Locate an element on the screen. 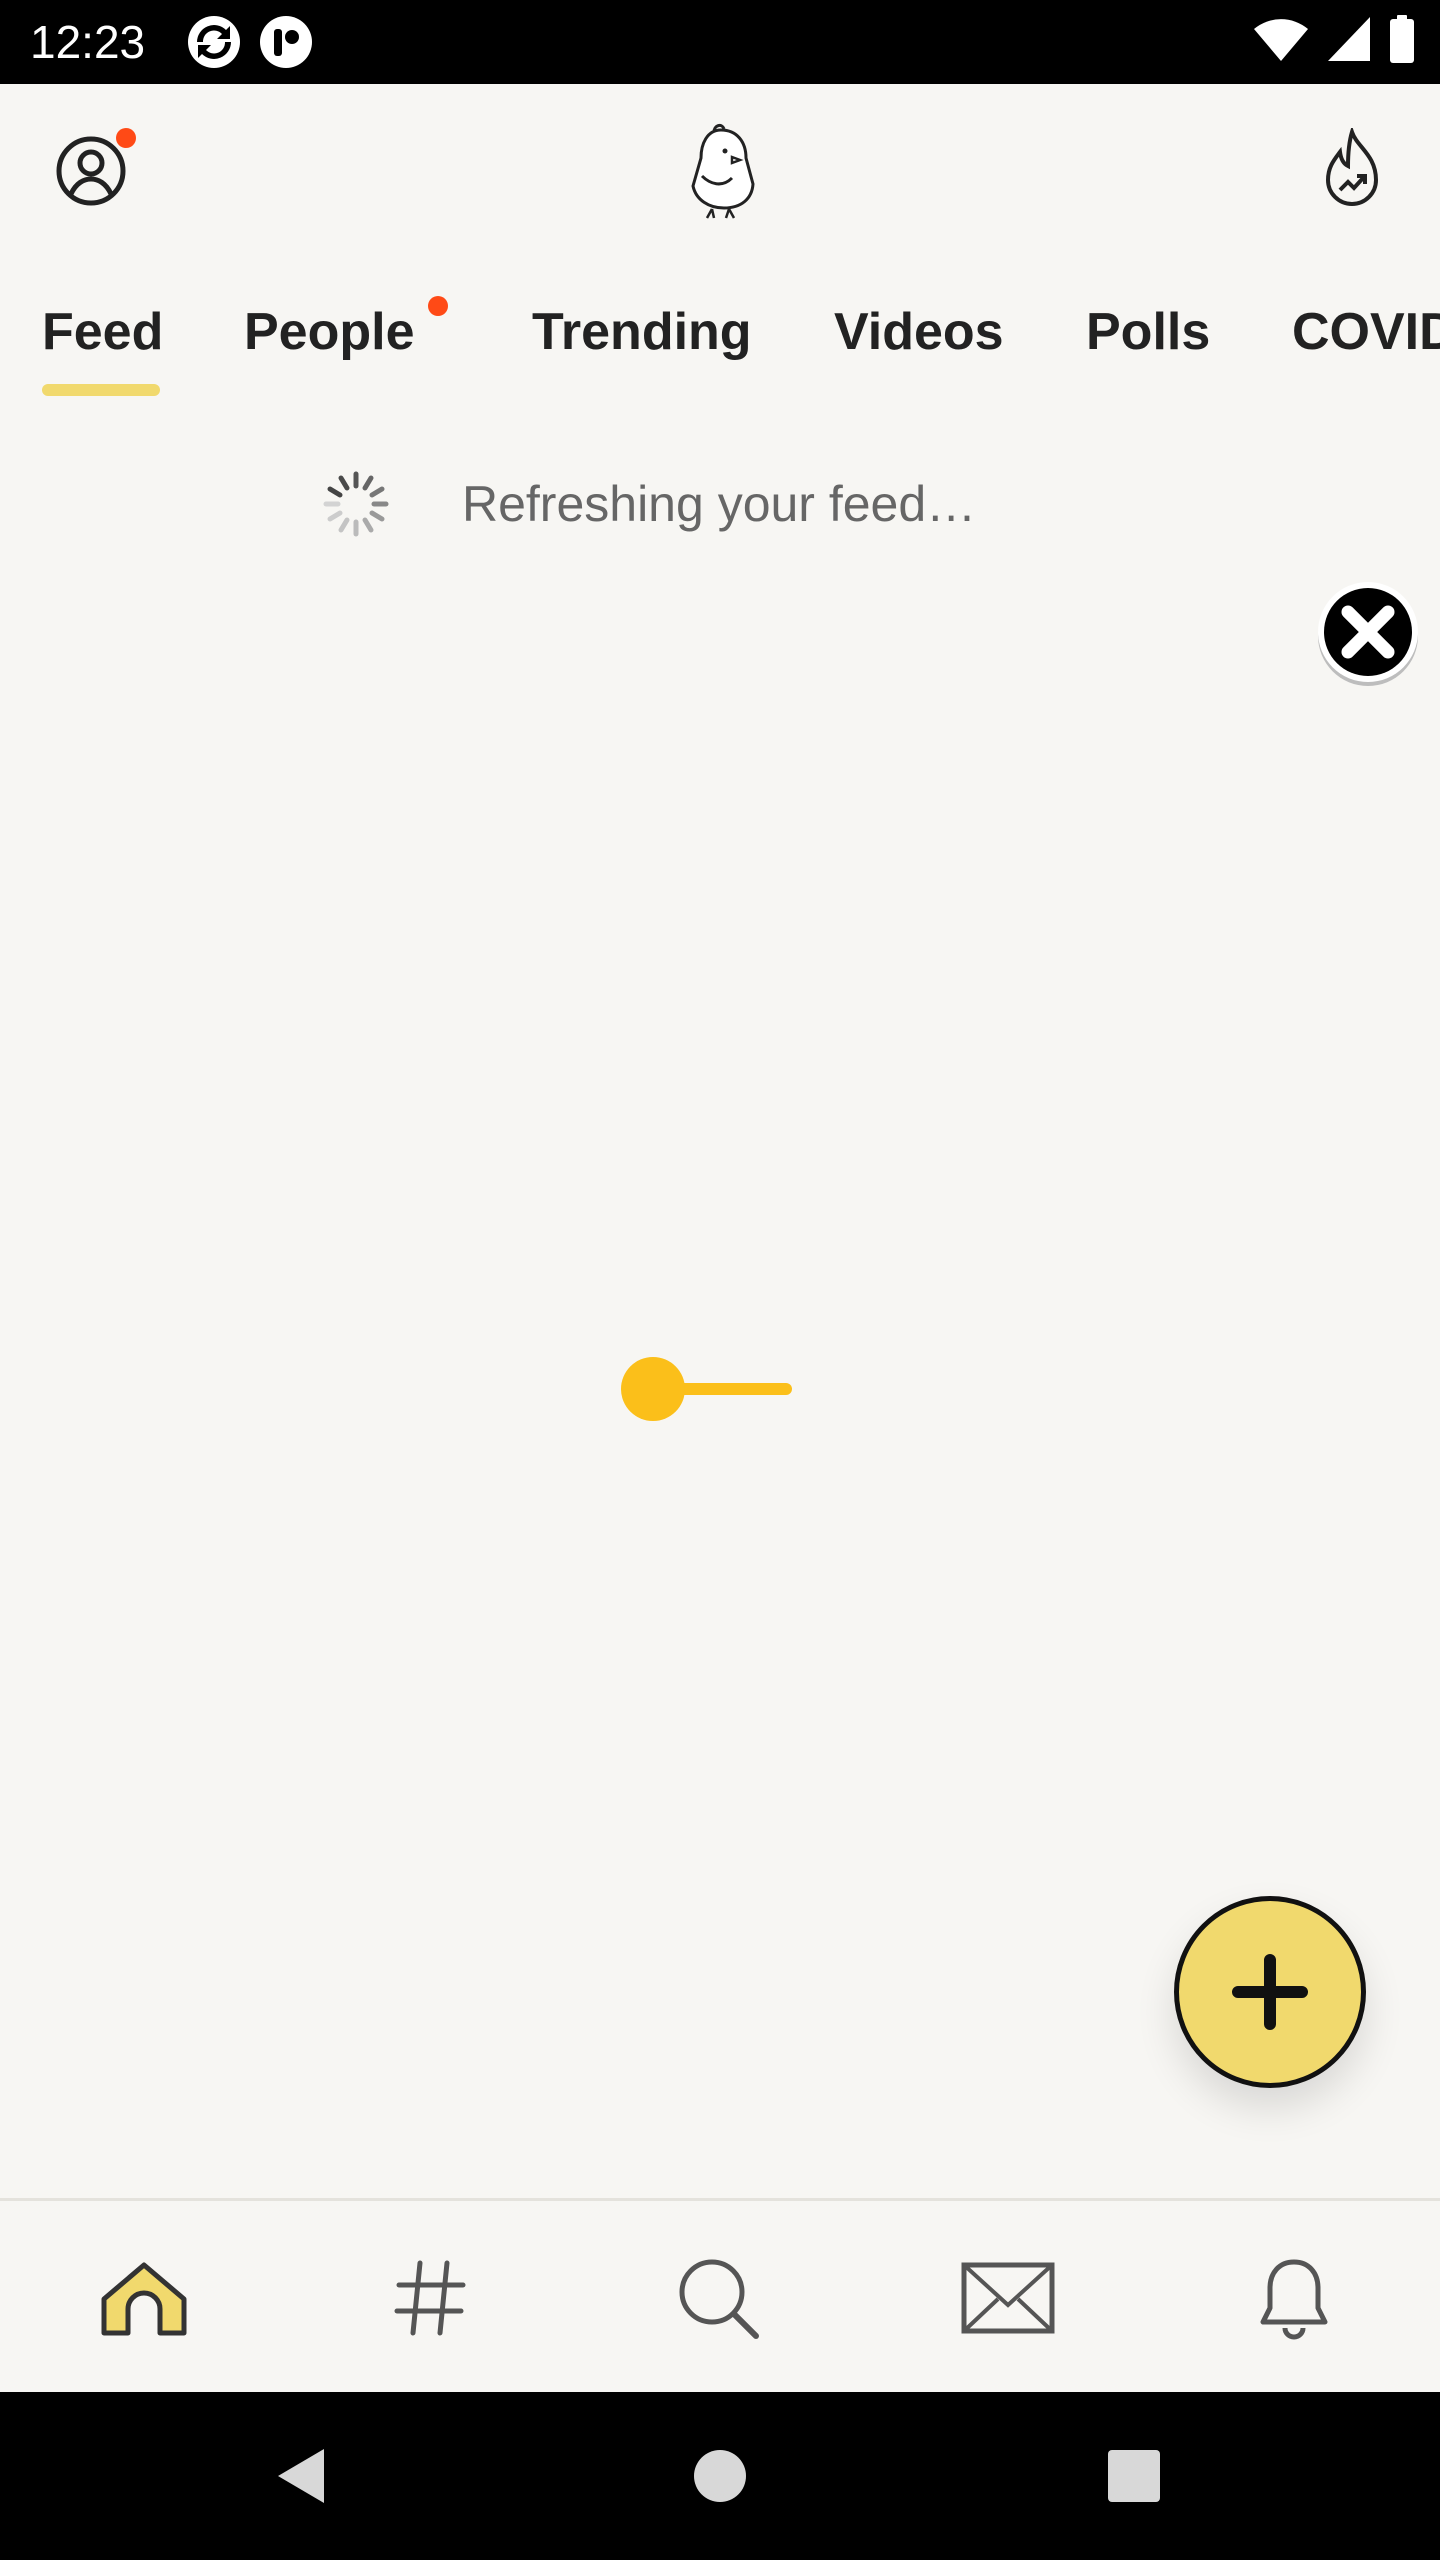  system-home-button is located at coordinates (720, 2476).